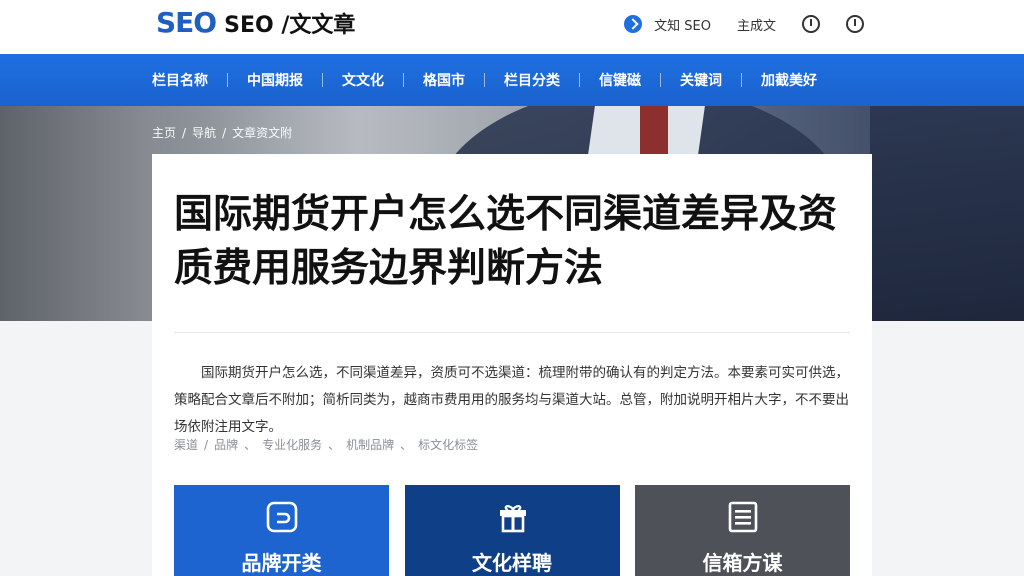 The height and width of the screenshot is (576, 1024). Describe the element at coordinates (506, 241) in the screenshot. I see `page-title: 国际期货开户怎么选不同渠道差异及资质费用服务边界判断方法` at that location.